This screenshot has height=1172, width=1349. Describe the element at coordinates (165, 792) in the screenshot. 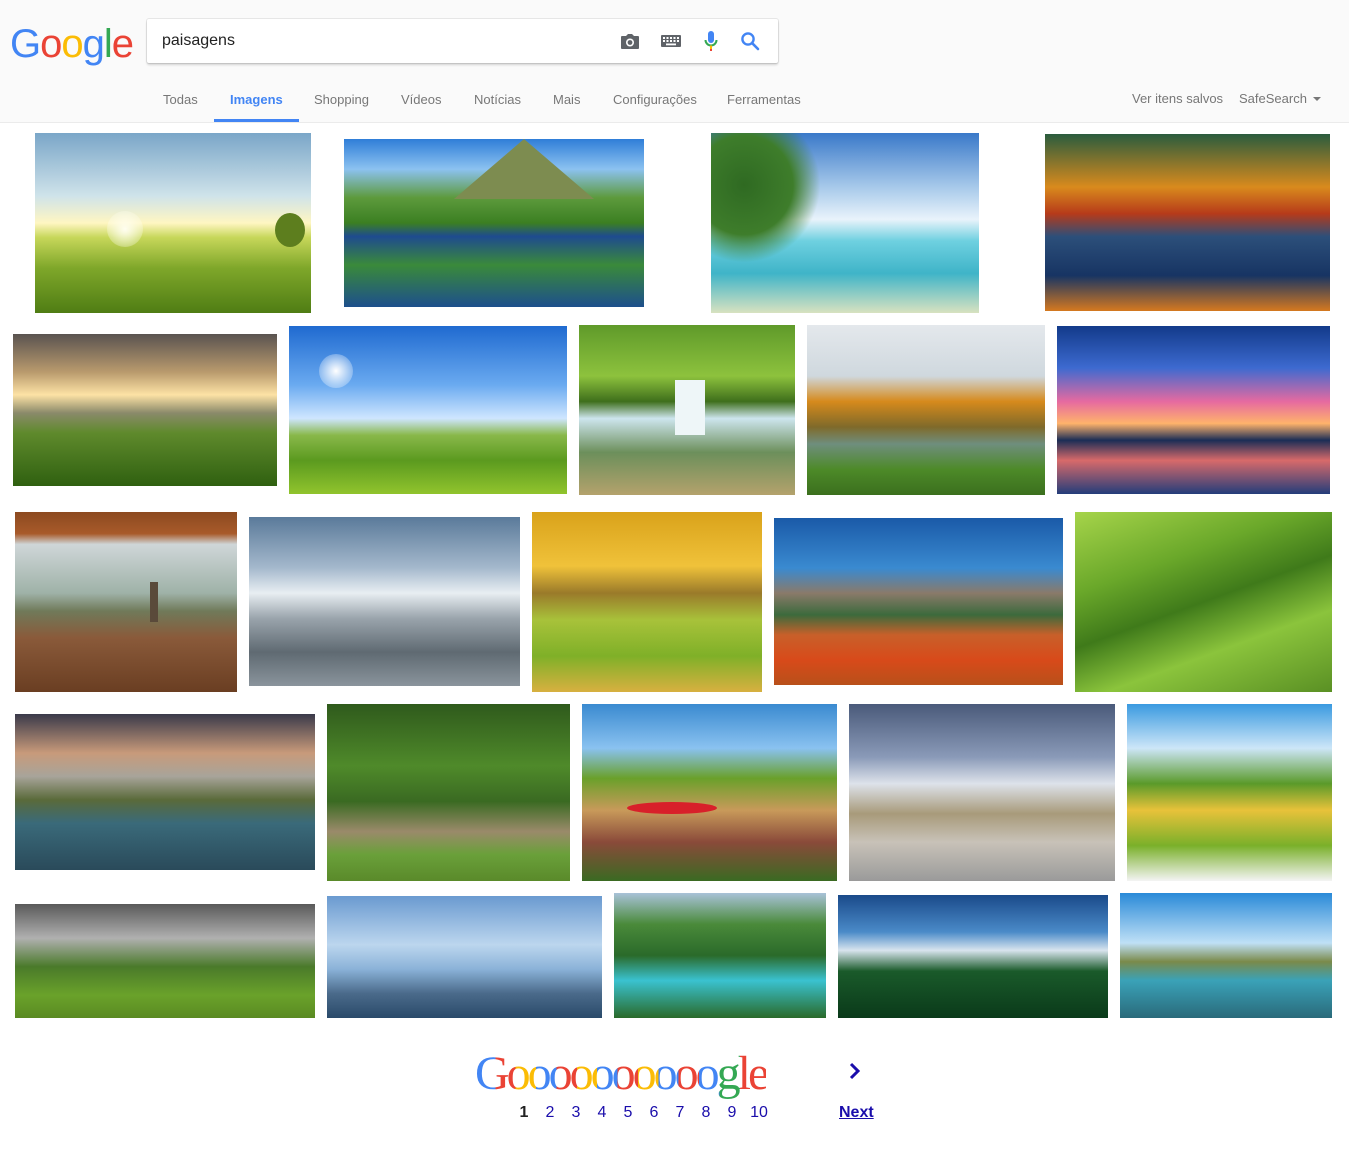

I see `image-result-mountain-river` at that location.